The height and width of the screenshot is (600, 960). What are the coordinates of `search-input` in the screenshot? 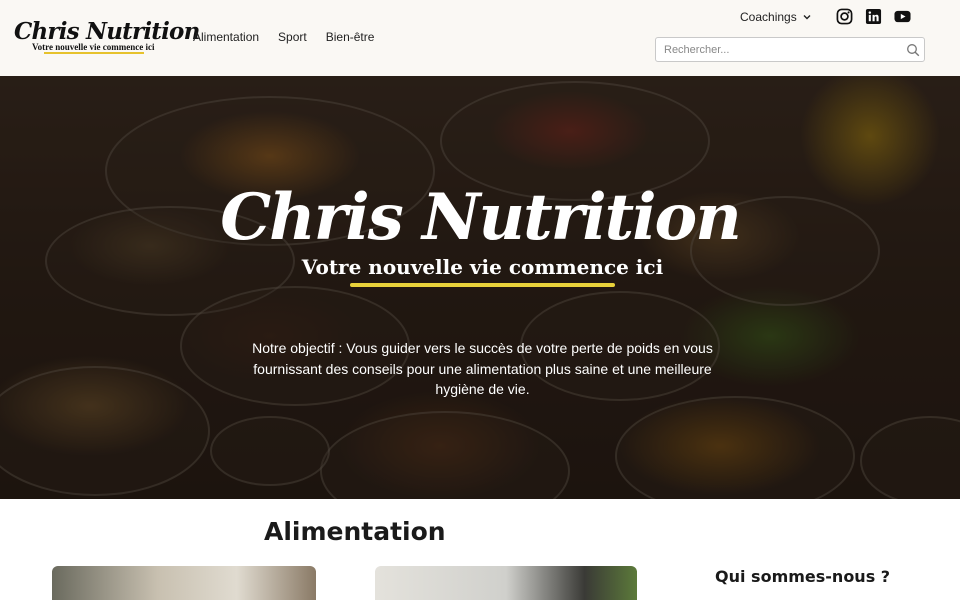 It's located at (778, 49).